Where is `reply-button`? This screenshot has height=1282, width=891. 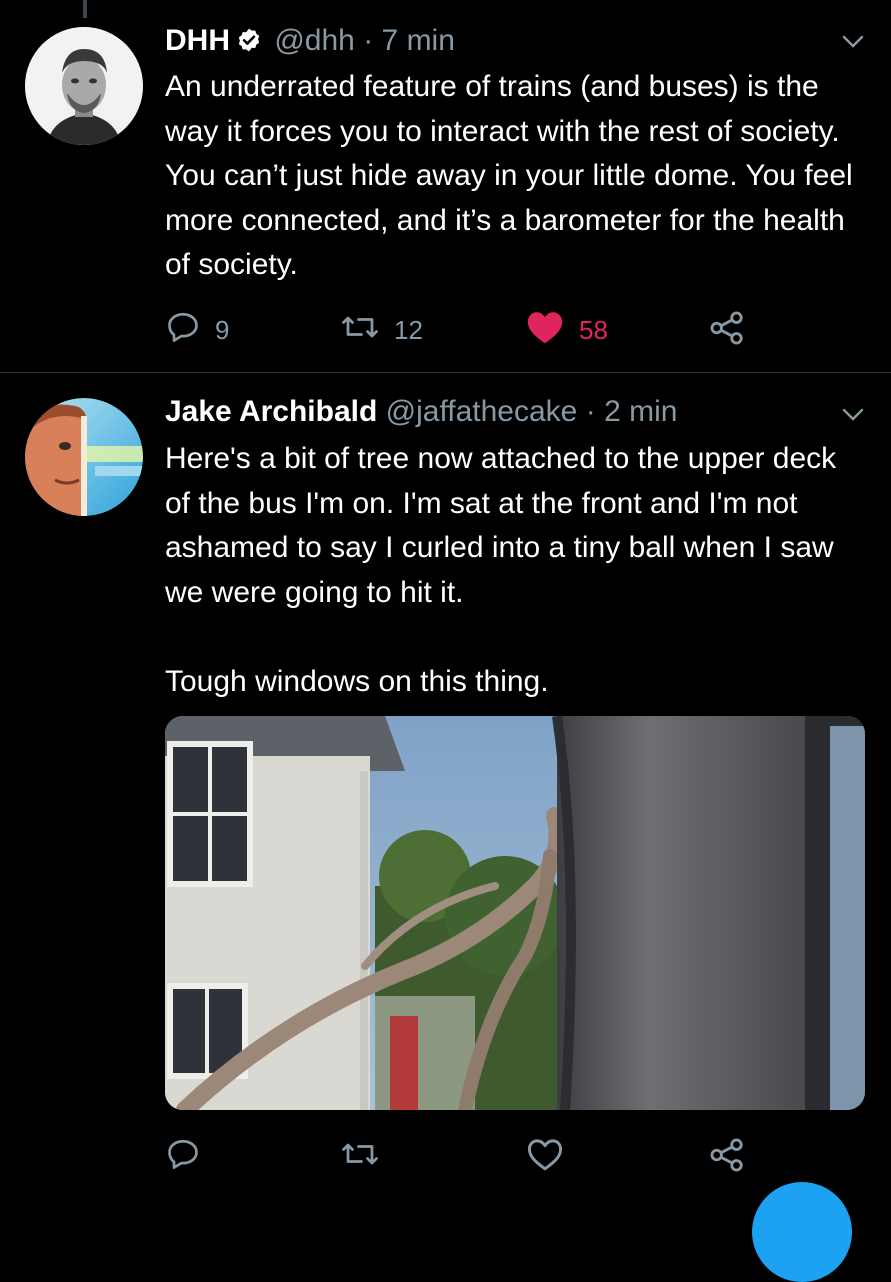 reply-button is located at coordinates (190, 1157).